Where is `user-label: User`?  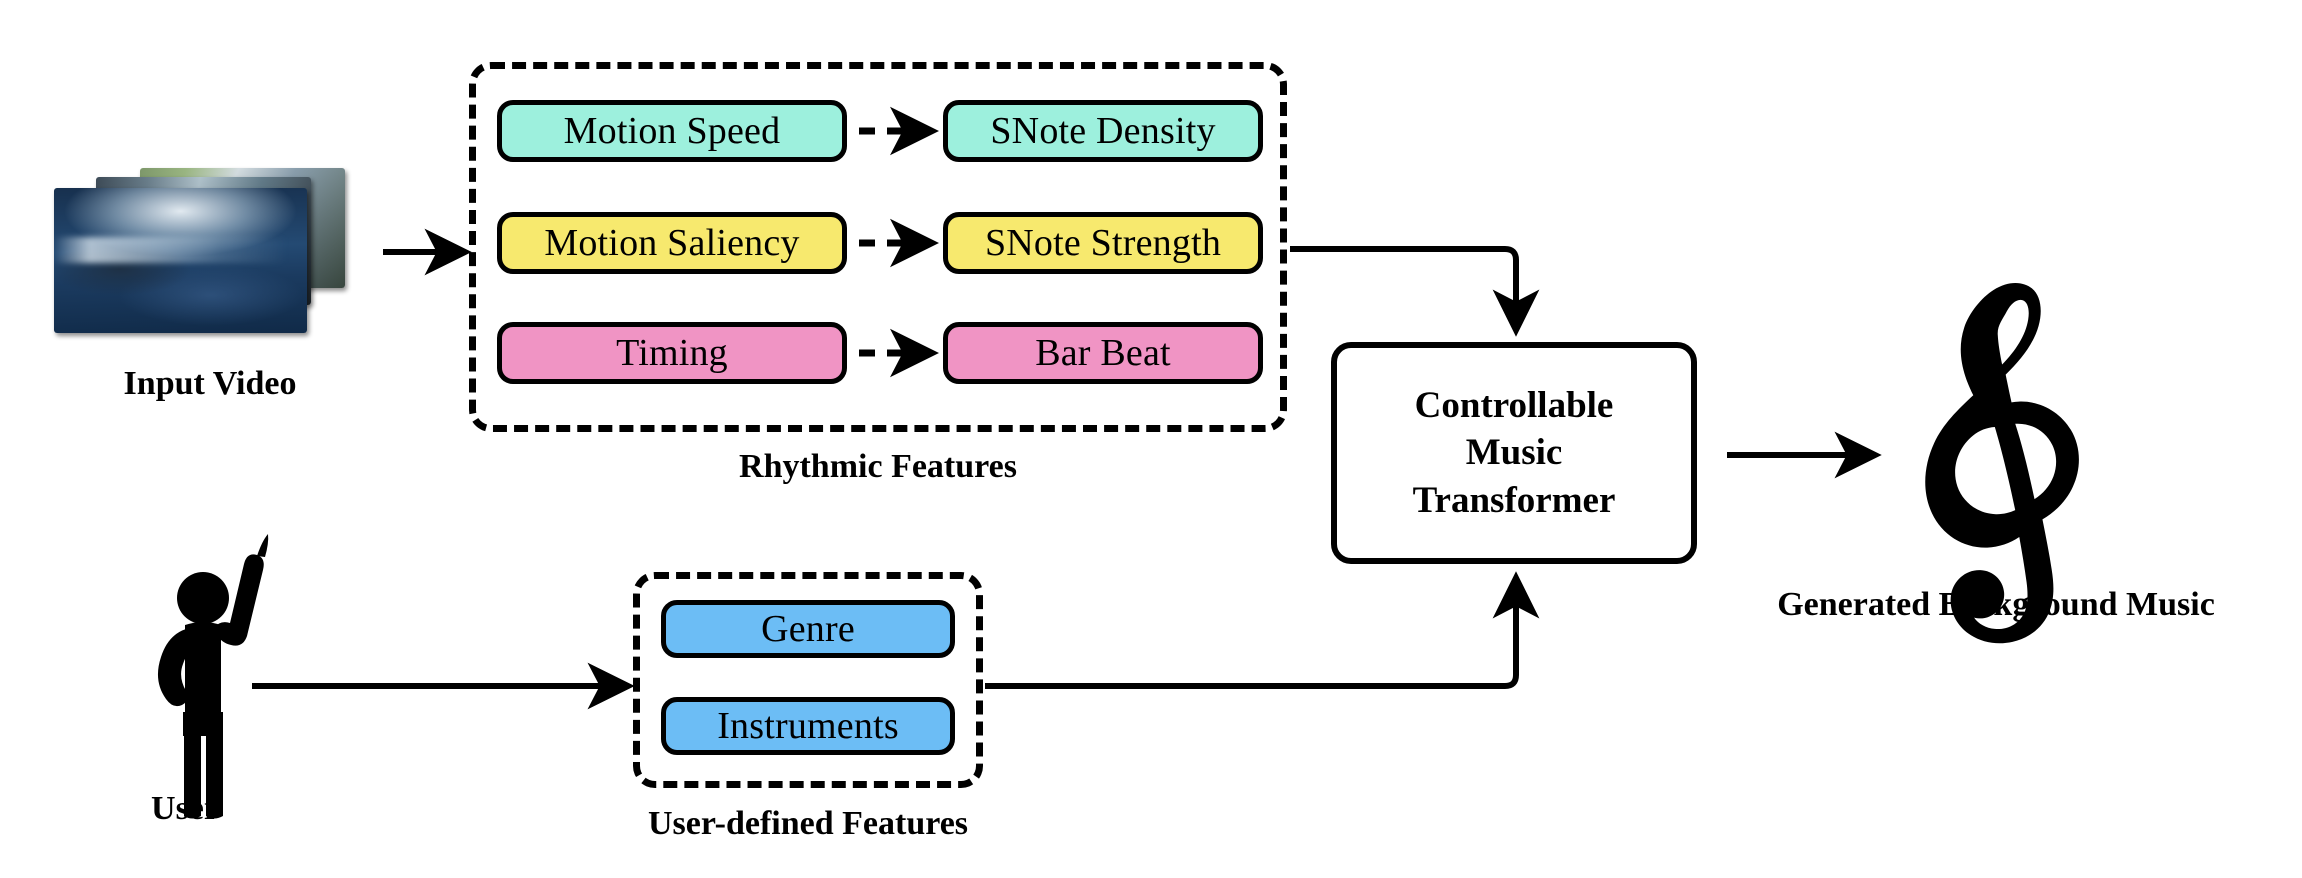 user-label: User is located at coordinates (185, 808).